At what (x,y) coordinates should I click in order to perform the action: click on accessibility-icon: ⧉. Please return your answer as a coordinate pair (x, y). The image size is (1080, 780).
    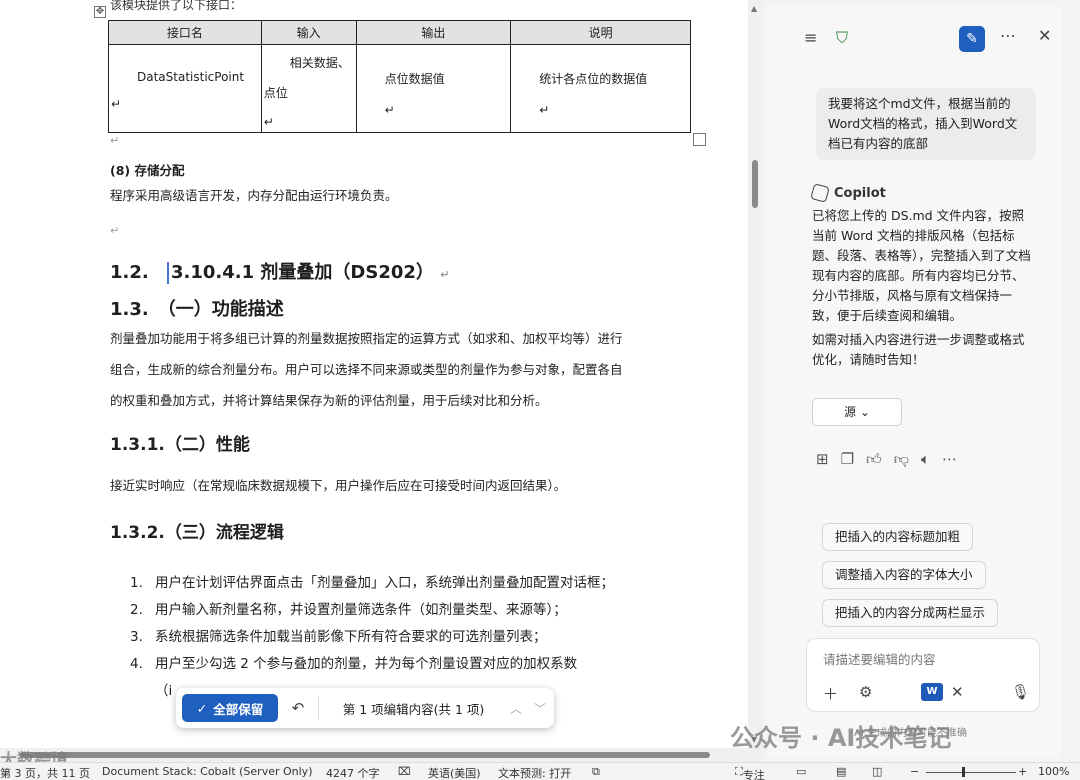
    Looking at the image, I should click on (596, 772).